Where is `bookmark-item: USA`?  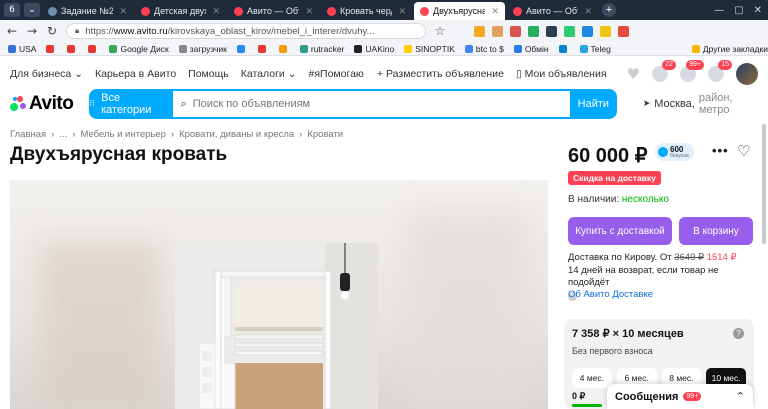
bookmark-item: USA is located at coordinates (22, 49).